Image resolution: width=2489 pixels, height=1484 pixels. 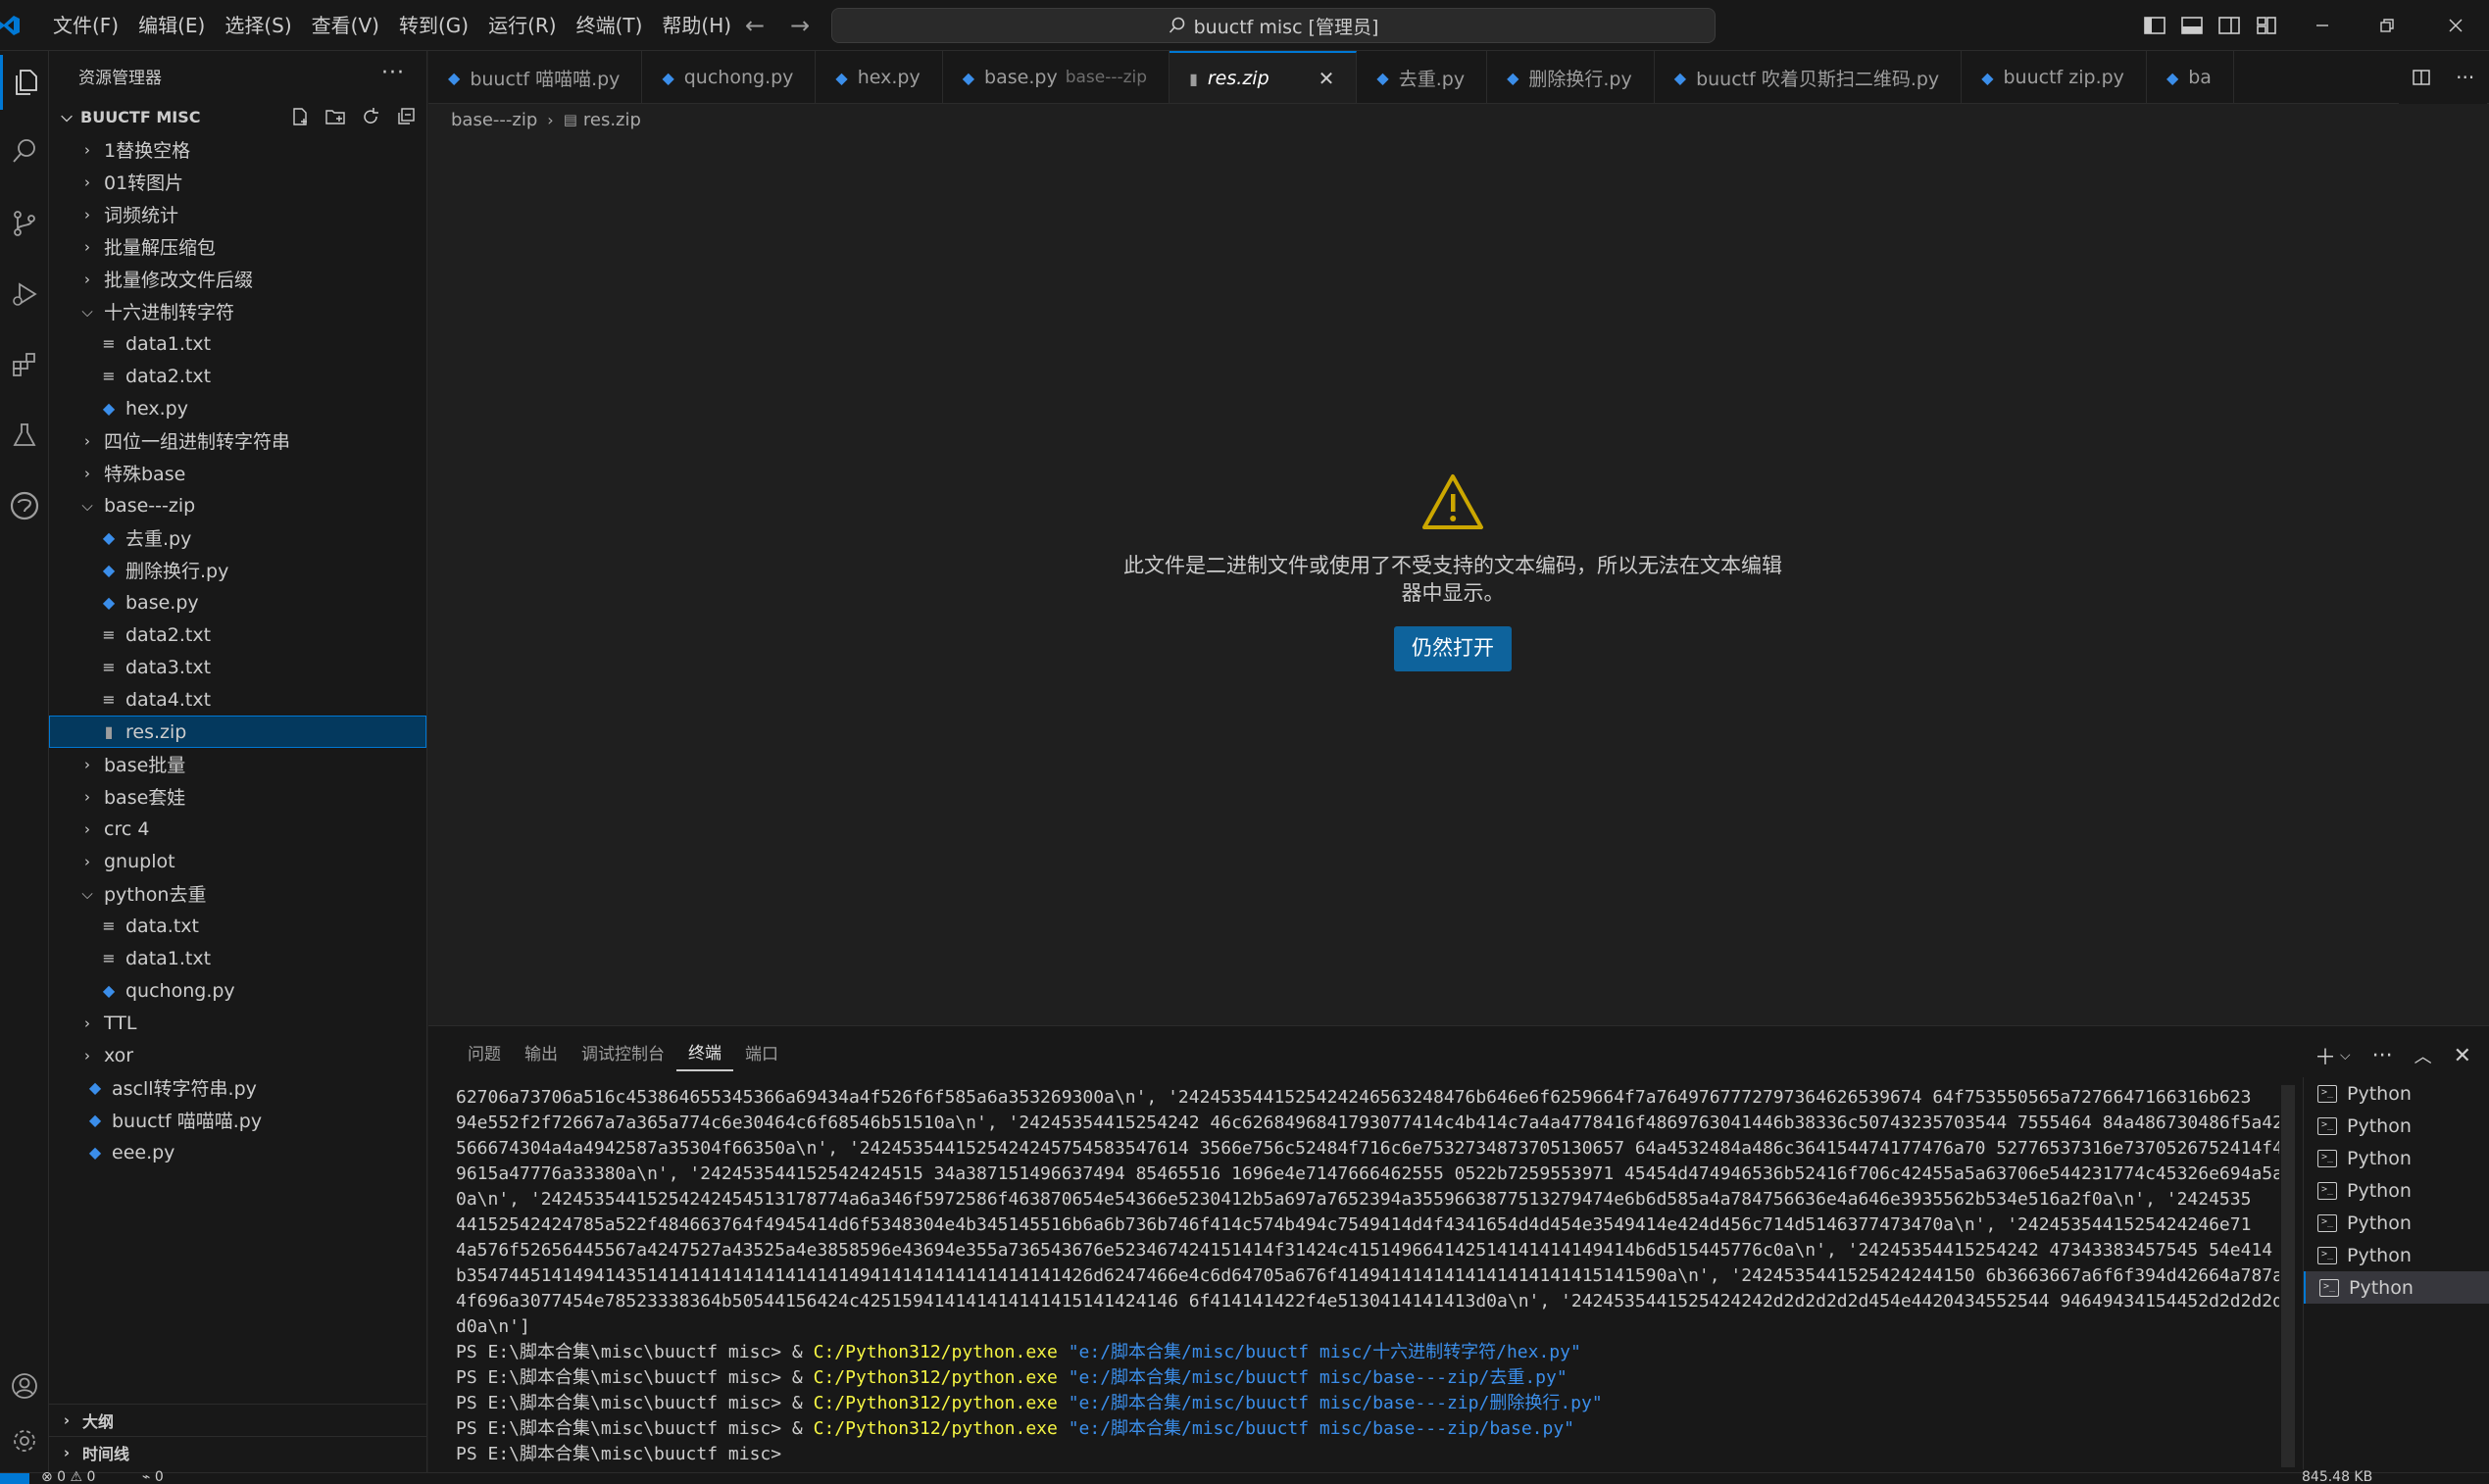 I want to click on tree-file: ▮ res.zip, so click(x=237, y=732).